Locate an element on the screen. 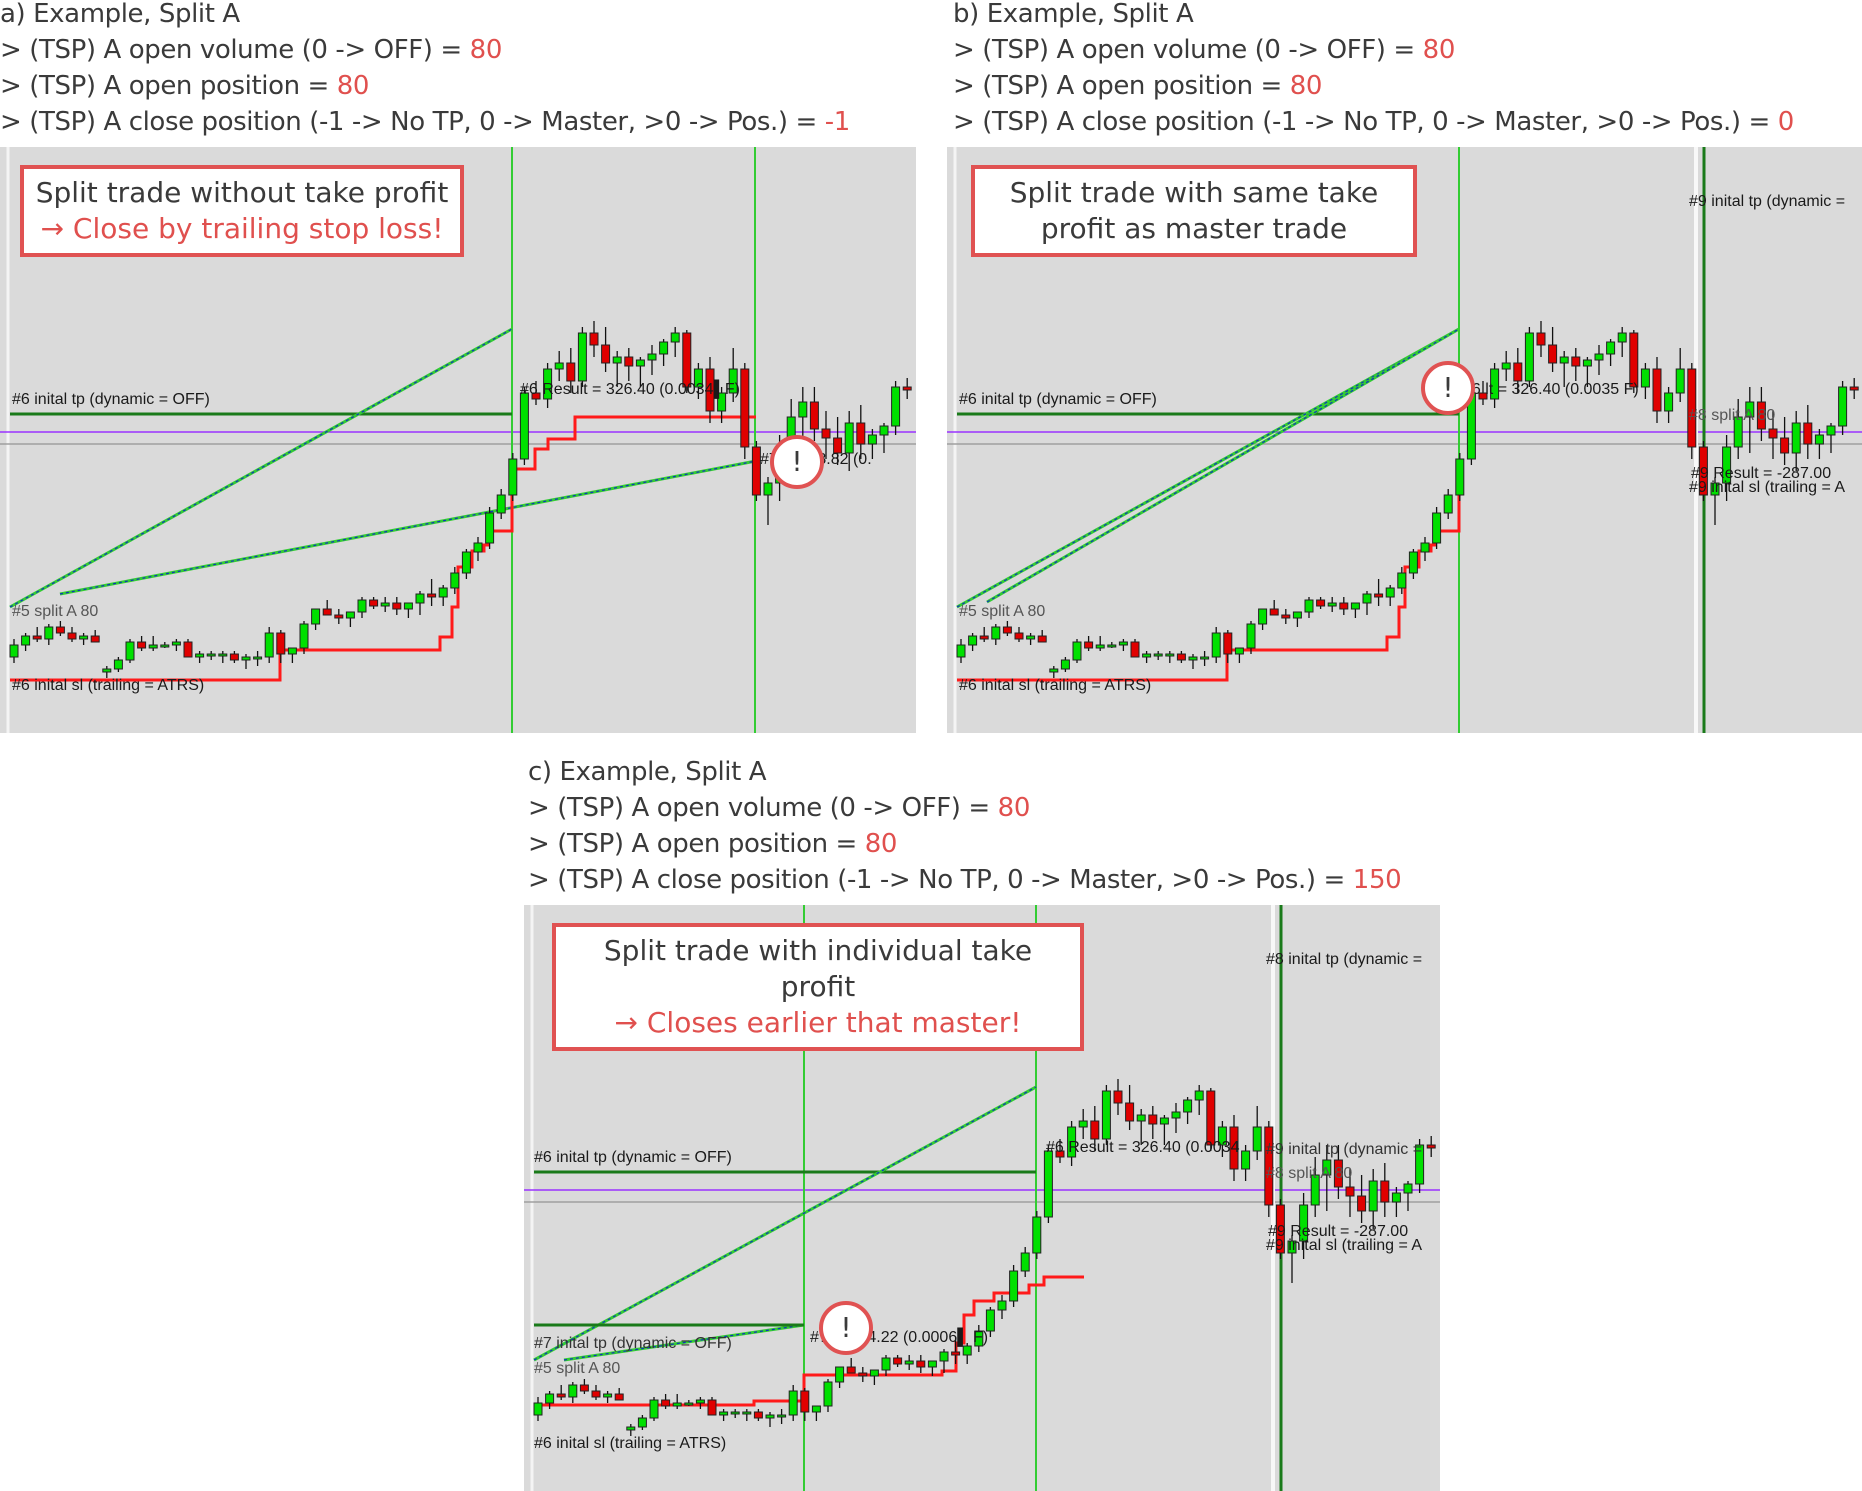 The image size is (1862, 1491). result-master-label: #6 lt = 326.40 (0.0035 F) is located at coordinates (1551, 389).